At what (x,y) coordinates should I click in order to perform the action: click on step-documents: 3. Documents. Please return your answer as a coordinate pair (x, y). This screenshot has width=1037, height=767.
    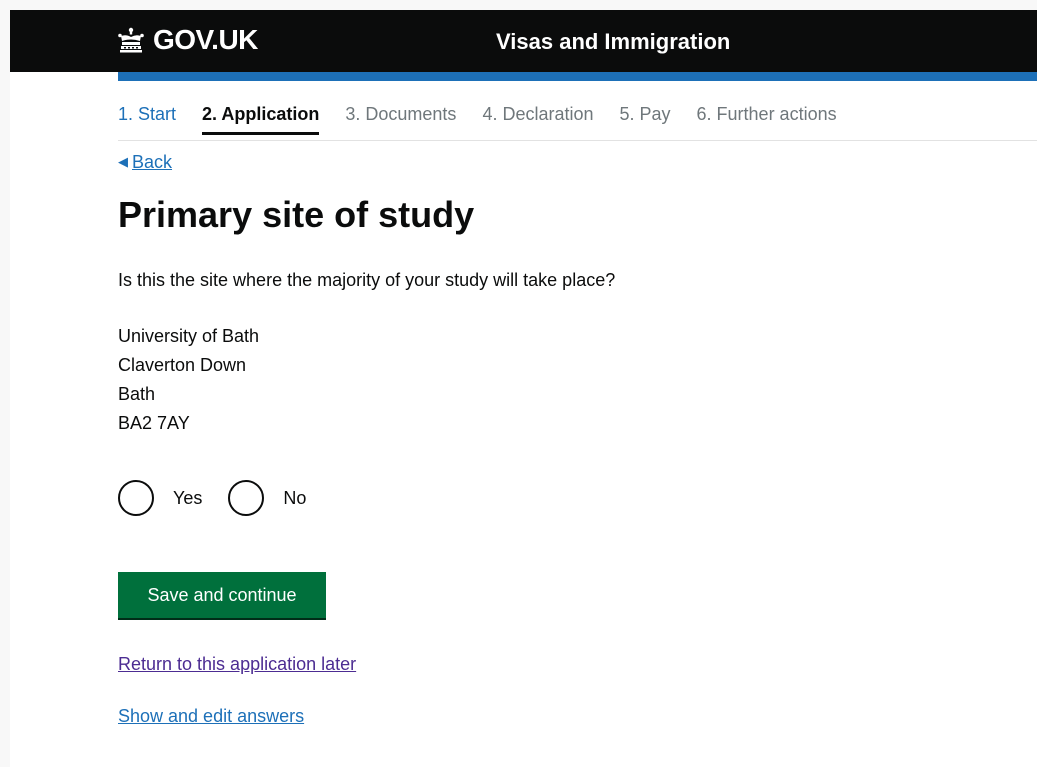
    Looking at the image, I should click on (401, 114).